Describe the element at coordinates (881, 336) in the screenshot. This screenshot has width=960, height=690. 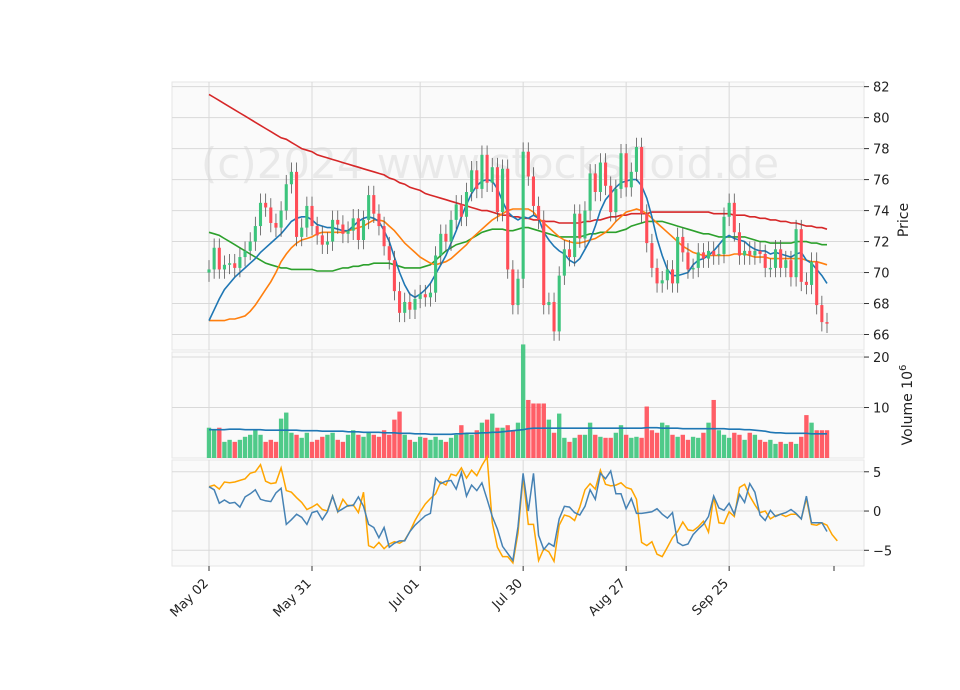
I see `y-tick-label: 66` at that location.